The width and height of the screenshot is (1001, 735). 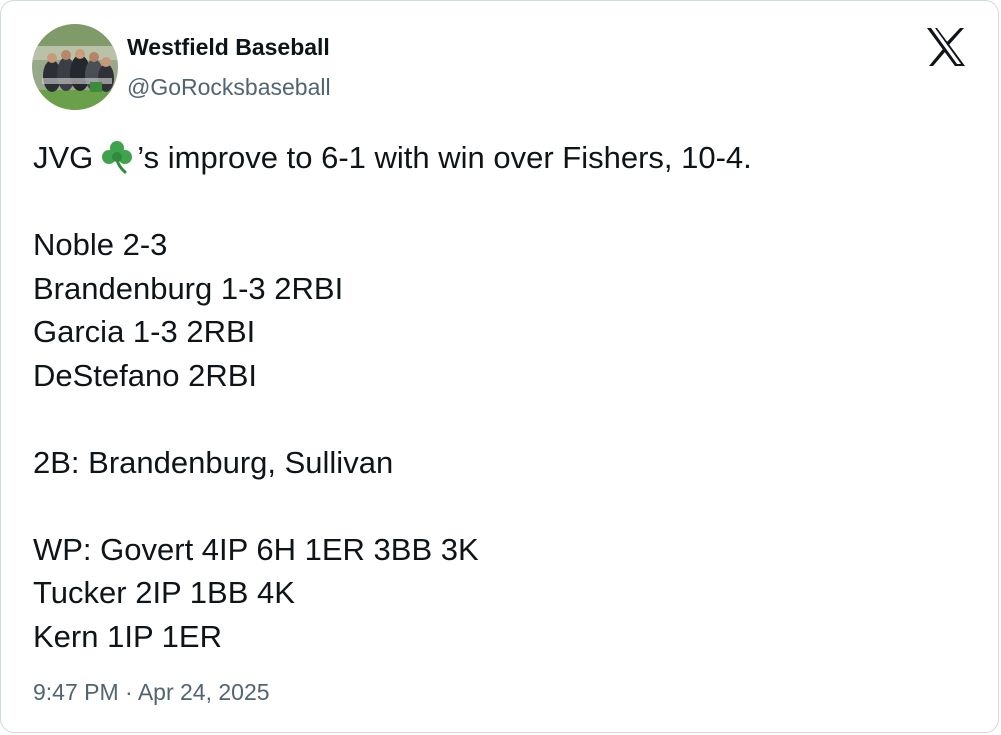 What do you see at coordinates (164, 592) in the screenshot?
I see `pitching-line-tucker: Tucker 2IP 1BB 4K` at bounding box center [164, 592].